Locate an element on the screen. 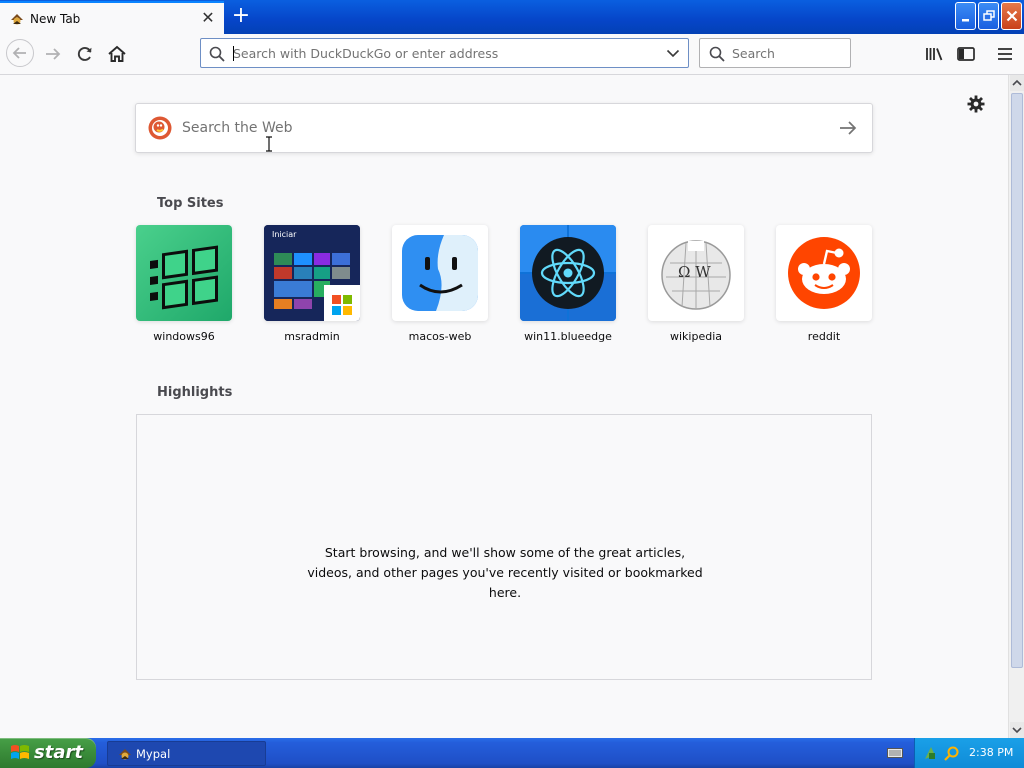 This screenshot has width=1024, height=768. windows-logo-icon is located at coordinates (20, 752).